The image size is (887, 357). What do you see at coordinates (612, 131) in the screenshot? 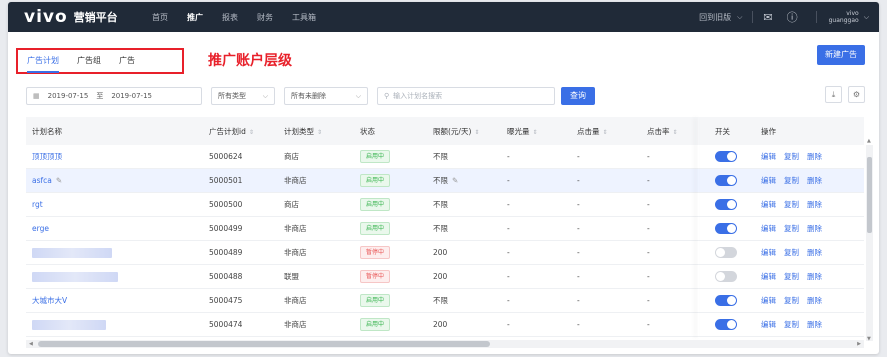
I see `col-clicks: 点击量 ⇕` at bounding box center [612, 131].